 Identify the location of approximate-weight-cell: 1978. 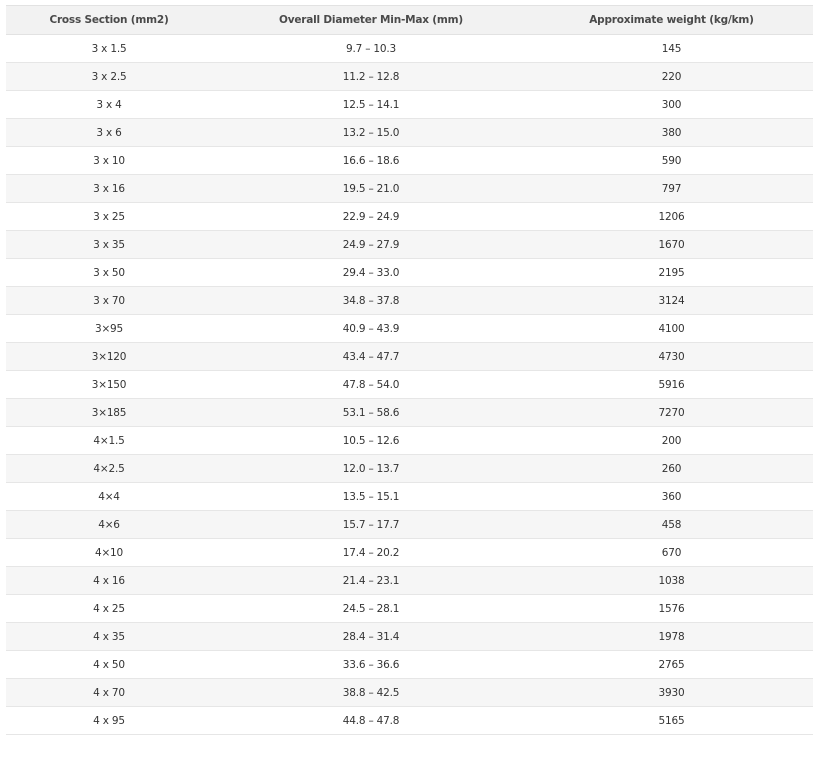
(671, 636).